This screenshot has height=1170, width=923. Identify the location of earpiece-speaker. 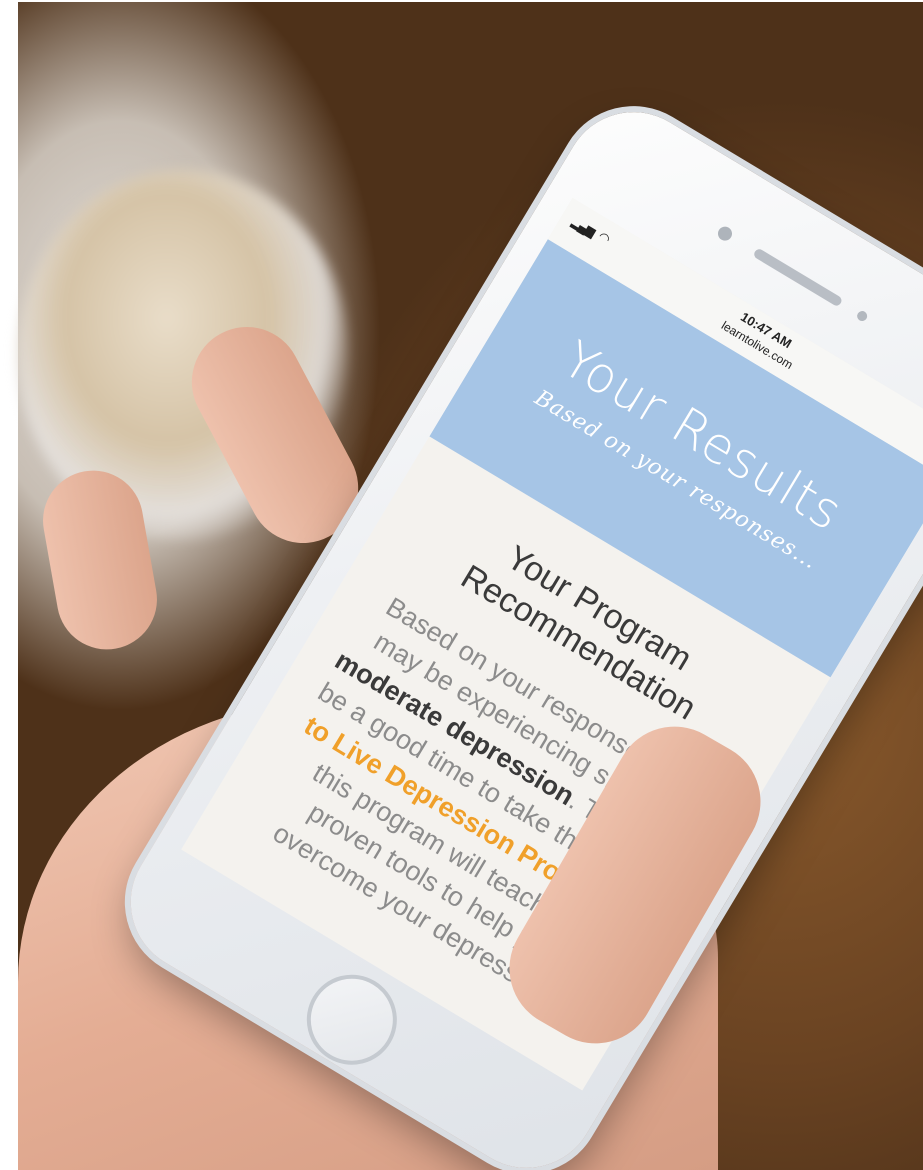
(798, 277).